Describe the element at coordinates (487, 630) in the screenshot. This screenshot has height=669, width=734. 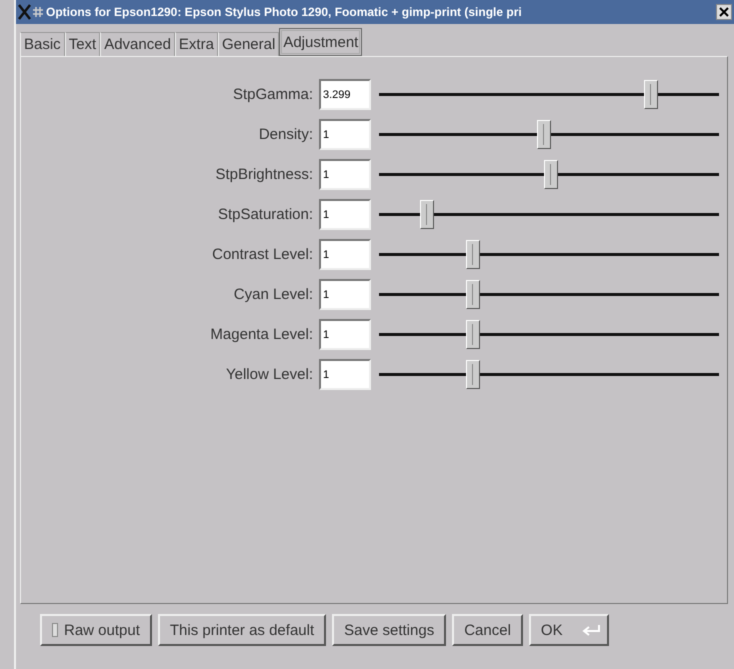
I see `dialog-button: Cancel` at that location.